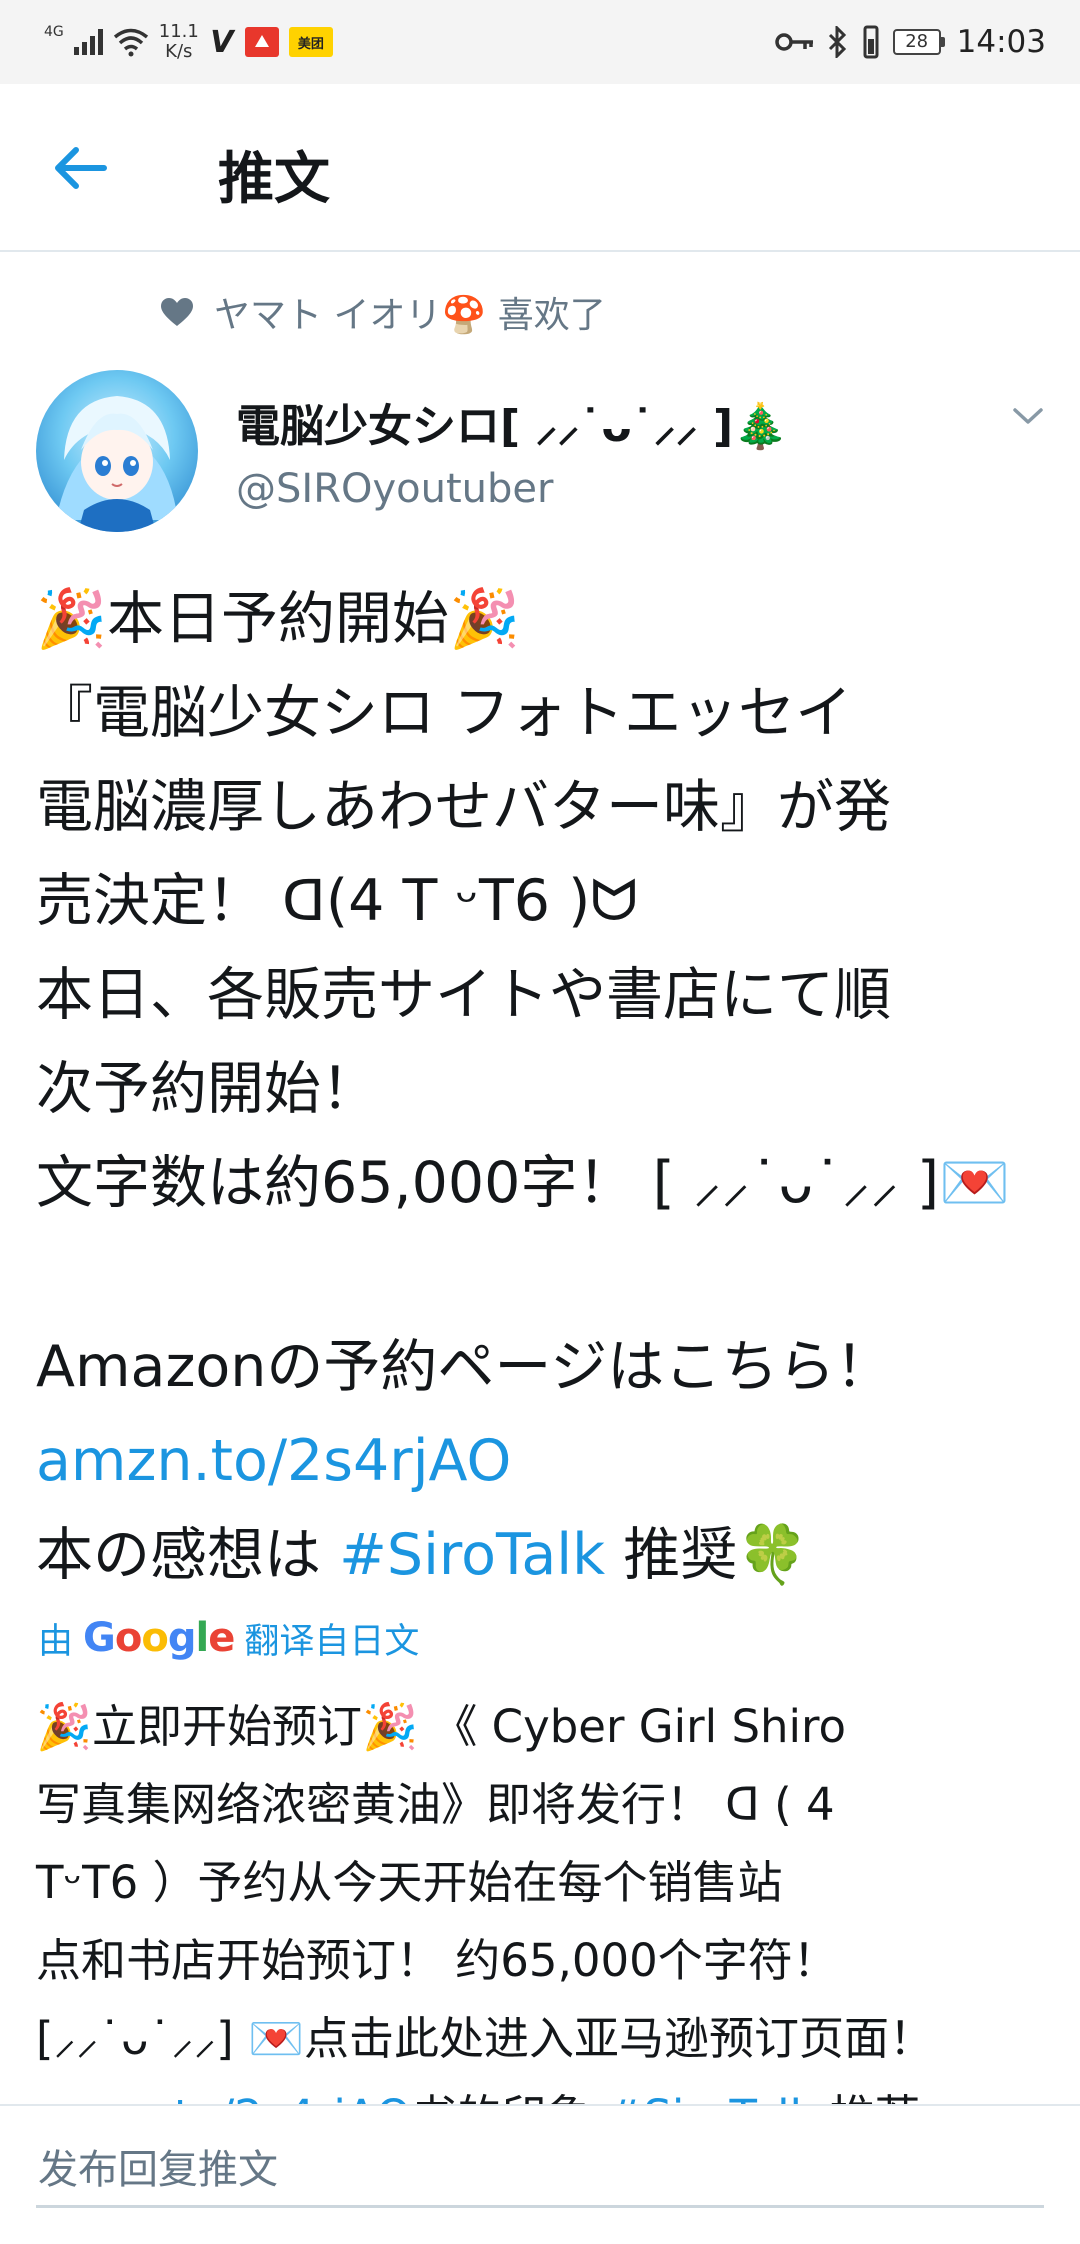 The image size is (1080, 2244). I want to click on tweet-line: 売決定！ ᗡ(4 T ᵕT6 )ᗢ, so click(337, 901).